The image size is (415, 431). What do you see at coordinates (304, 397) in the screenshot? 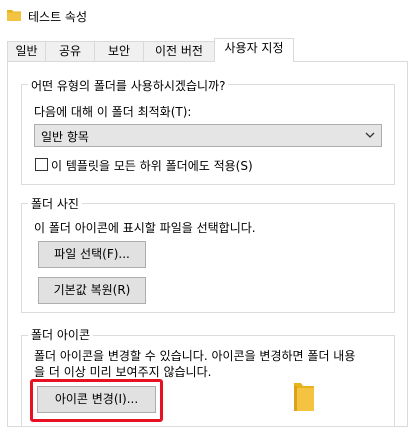
I see `folder-preview-icon` at bounding box center [304, 397].